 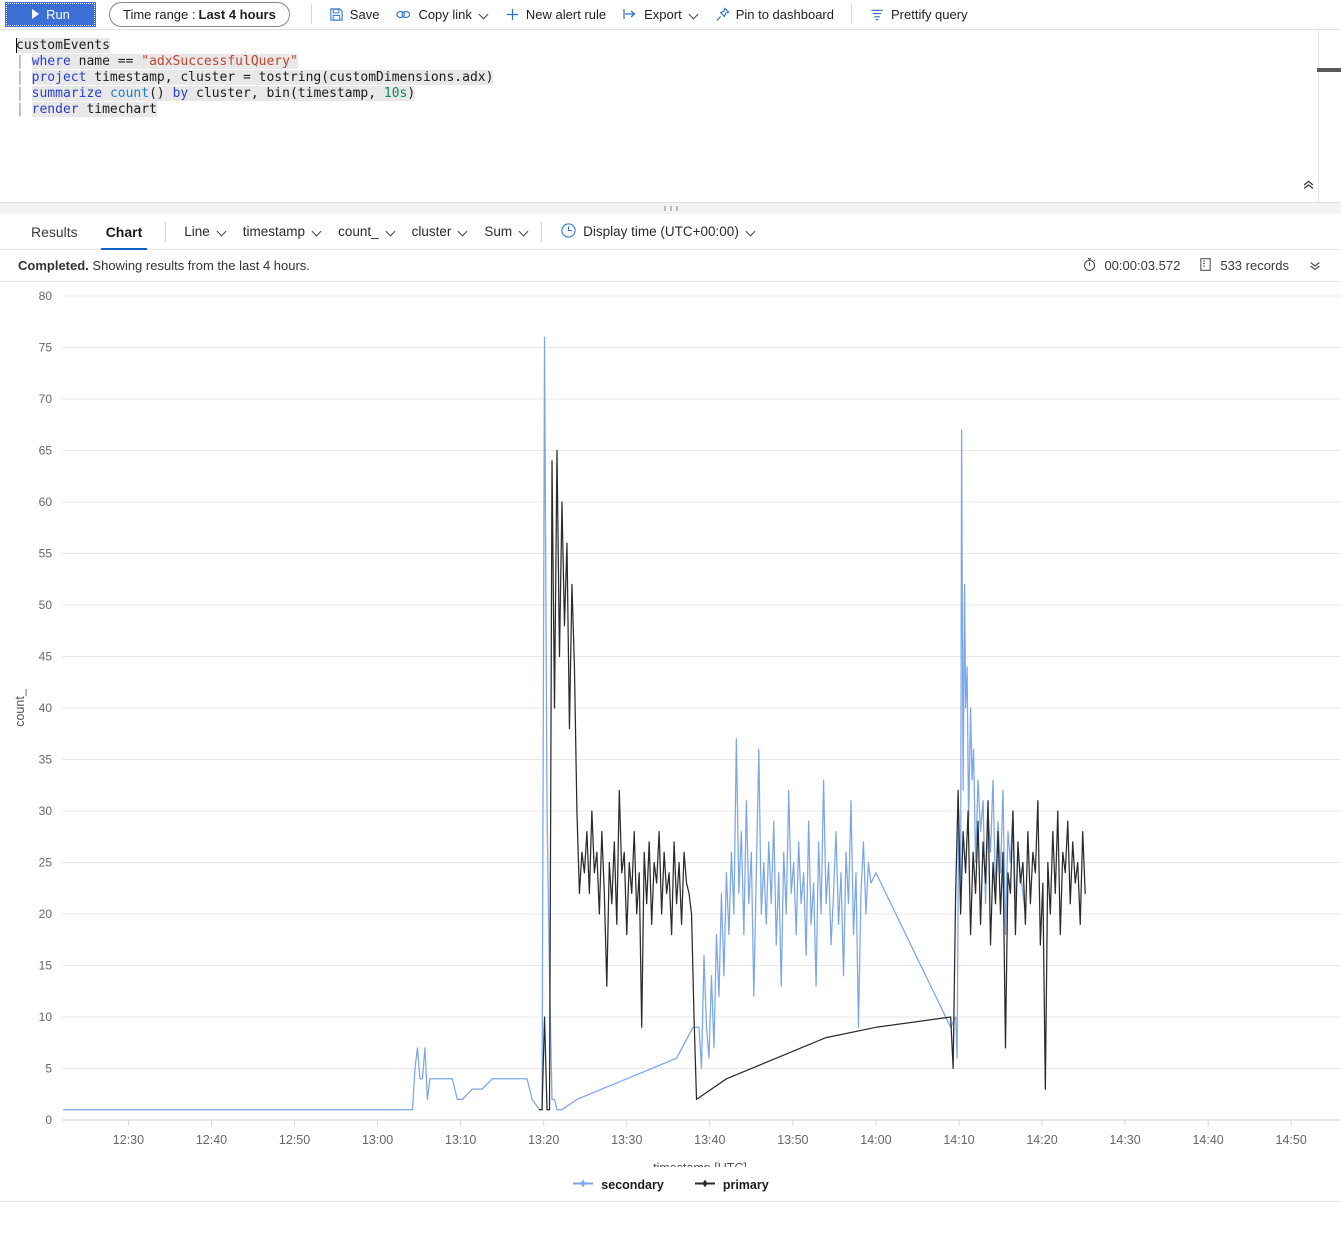 I want to click on run-button: Run, so click(x=50, y=14).